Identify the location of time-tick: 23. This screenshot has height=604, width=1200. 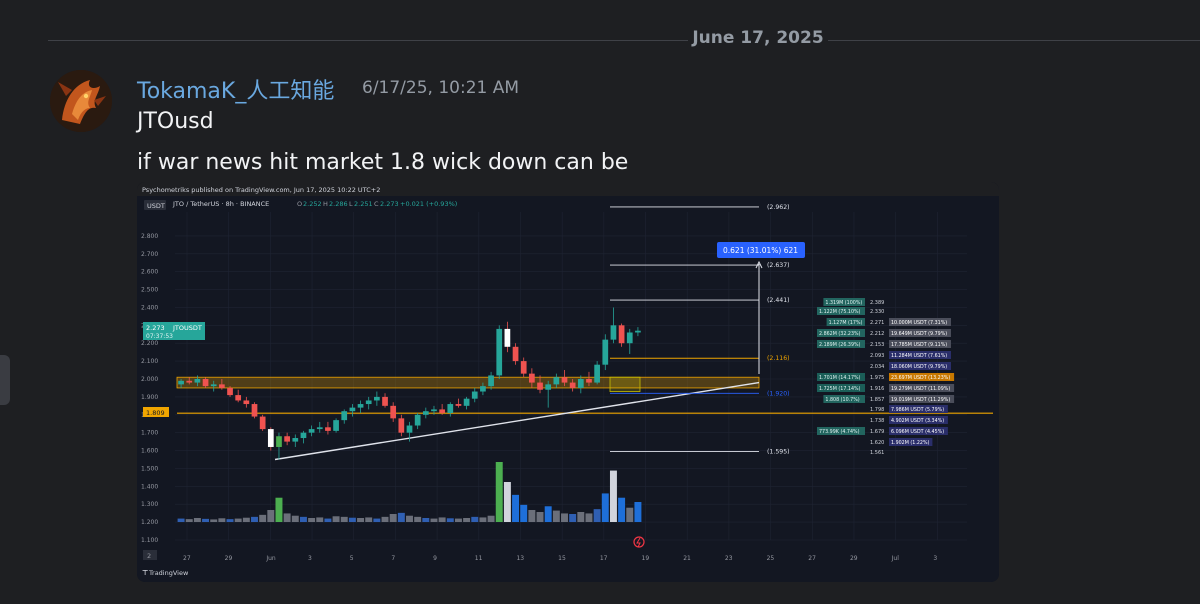
(729, 558).